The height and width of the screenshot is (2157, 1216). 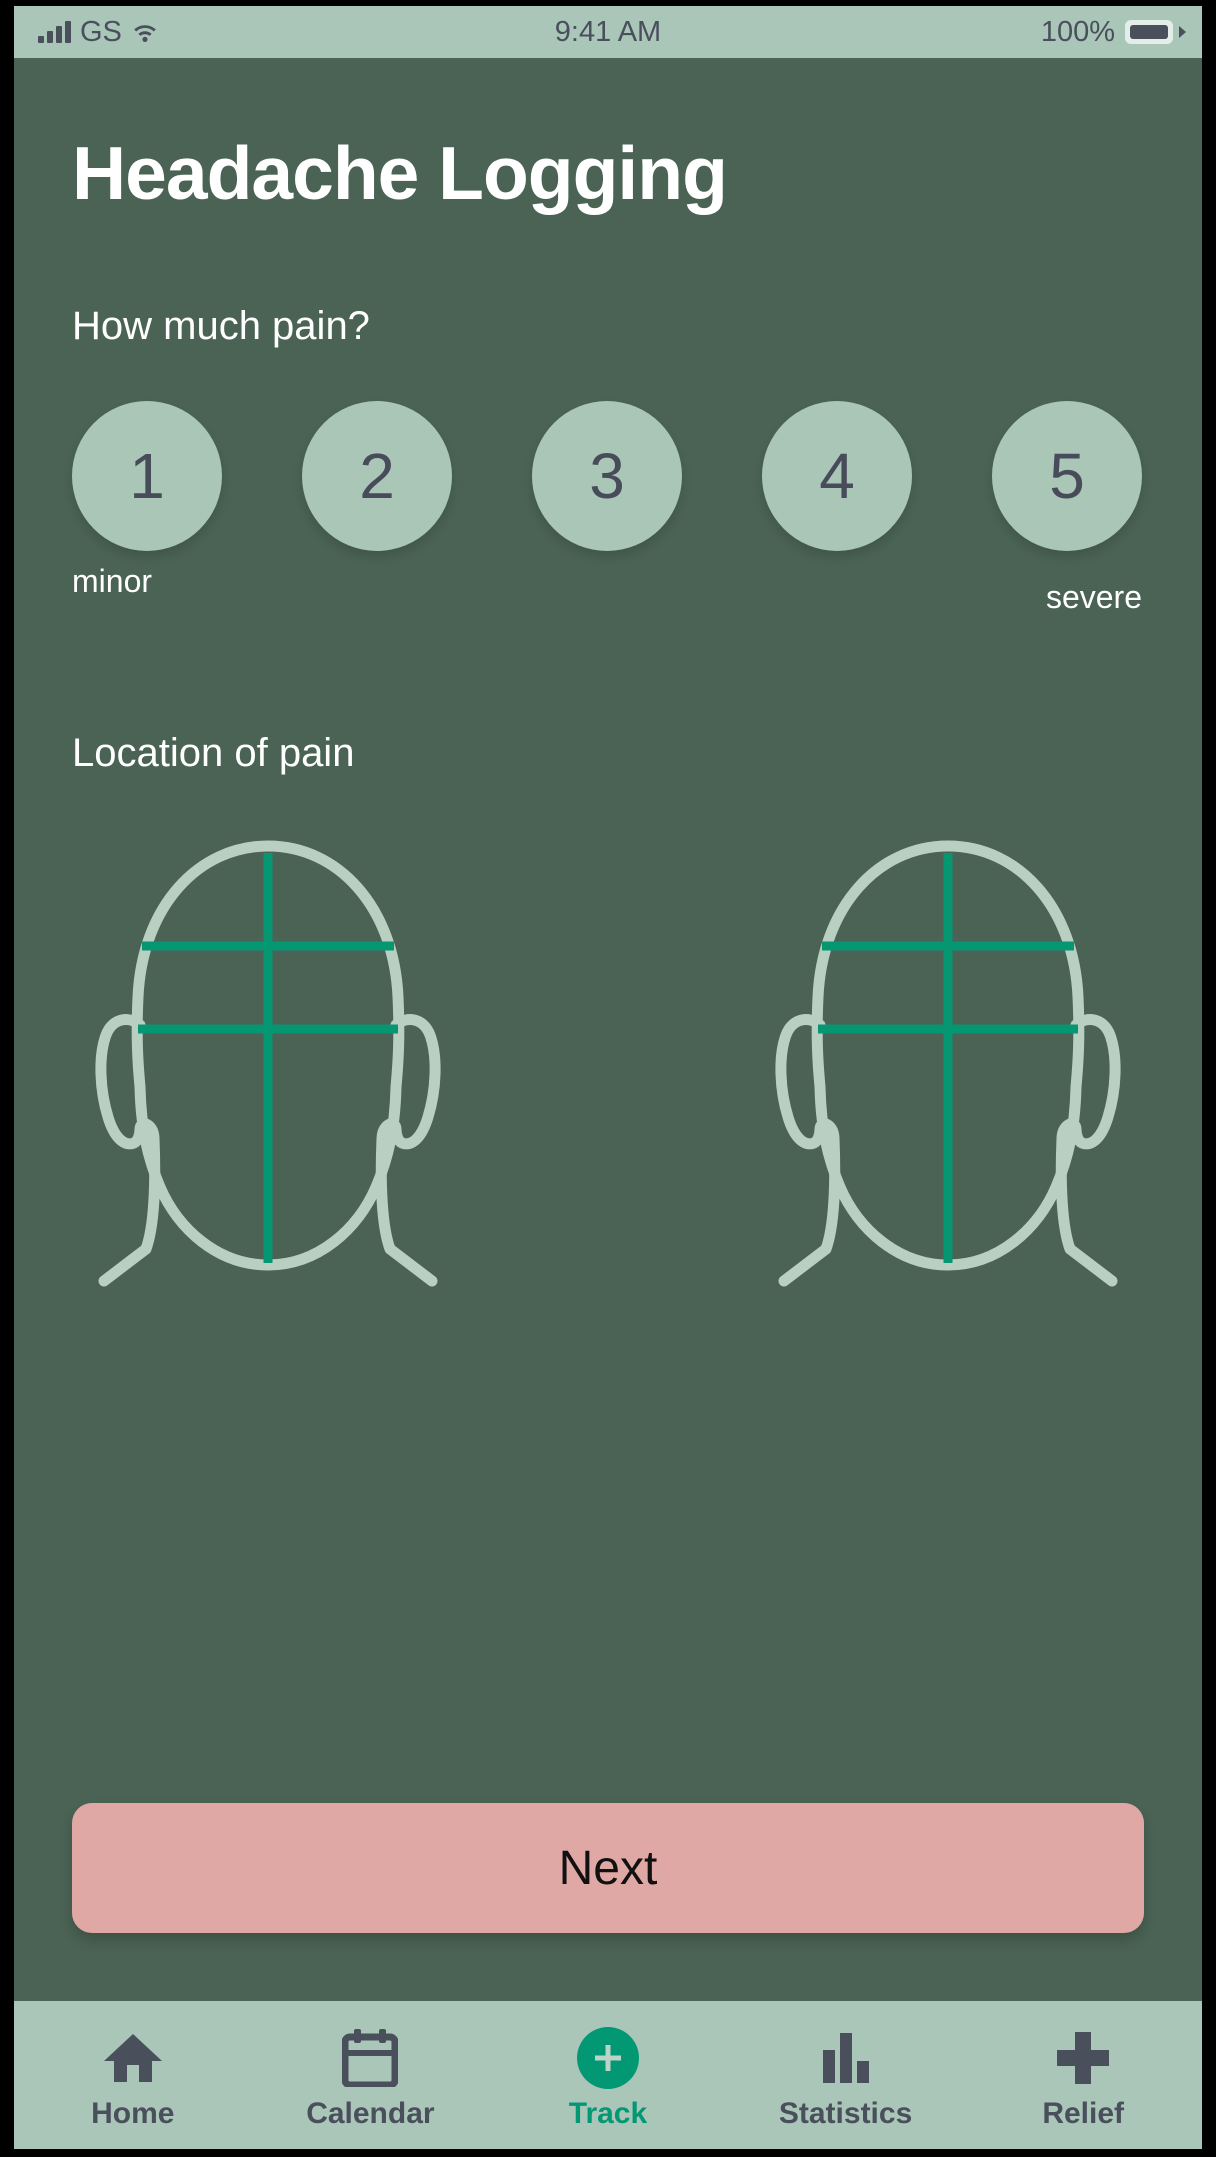 I want to click on calendar-icon, so click(x=370, y=2058).